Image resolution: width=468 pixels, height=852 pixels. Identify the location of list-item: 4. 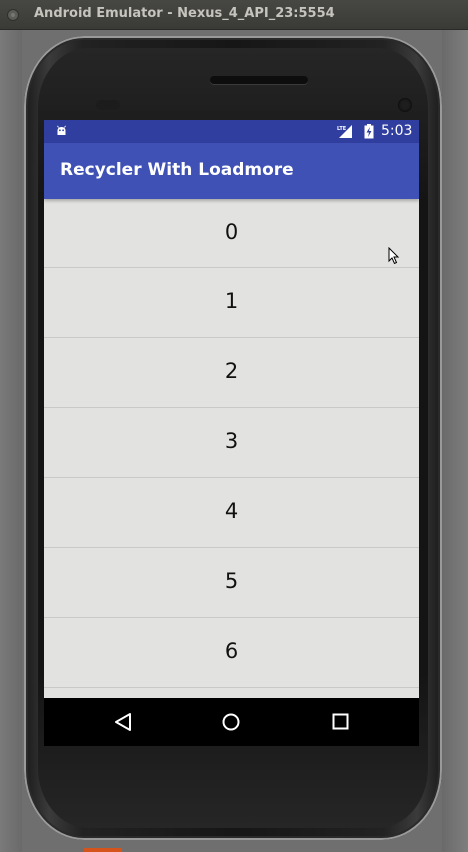
(231, 513).